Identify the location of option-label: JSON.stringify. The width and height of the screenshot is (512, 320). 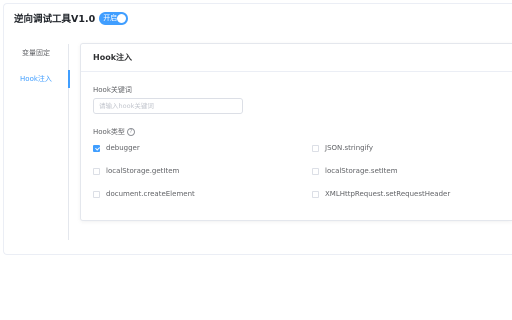
(349, 148).